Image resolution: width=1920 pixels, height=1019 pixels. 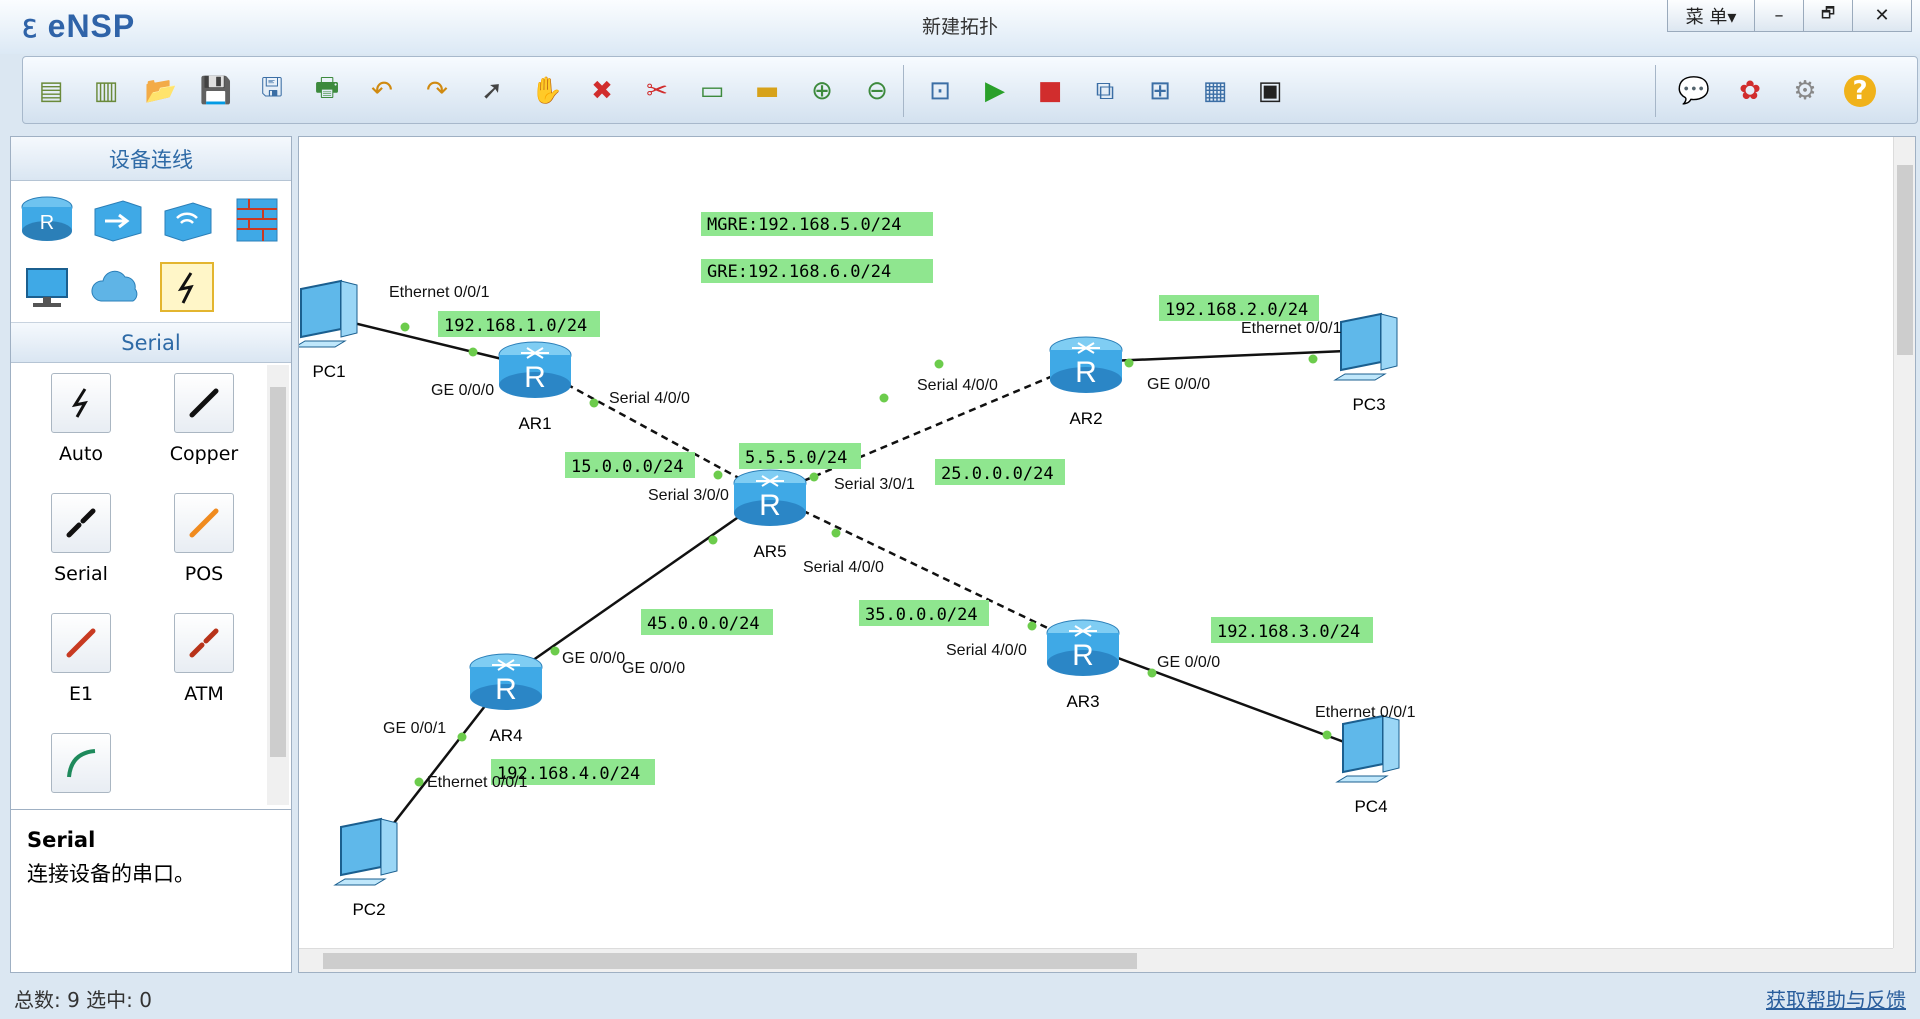 What do you see at coordinates (769, 551) in the screenshot?
I see `device-label: AR5` at bounding box center [769, 551].